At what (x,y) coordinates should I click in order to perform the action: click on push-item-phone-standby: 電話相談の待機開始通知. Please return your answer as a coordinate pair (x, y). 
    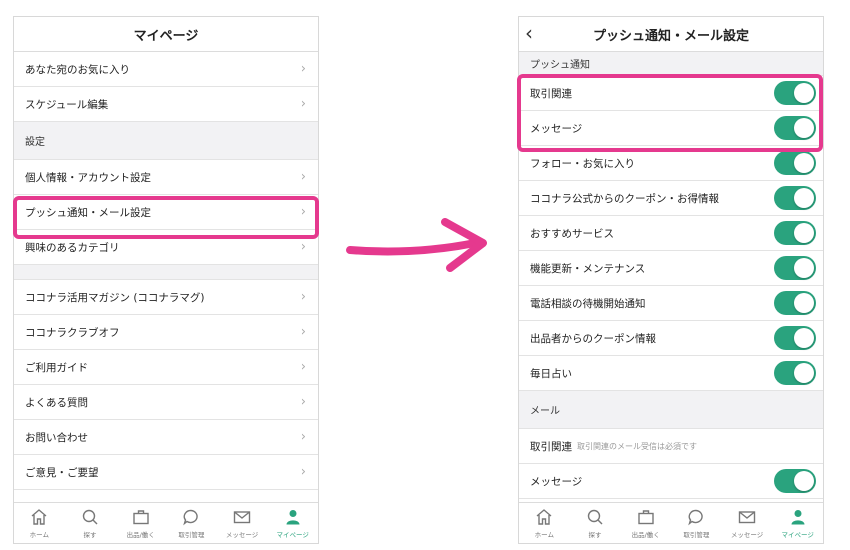
    Looking at the image, I should click on (671, 303).